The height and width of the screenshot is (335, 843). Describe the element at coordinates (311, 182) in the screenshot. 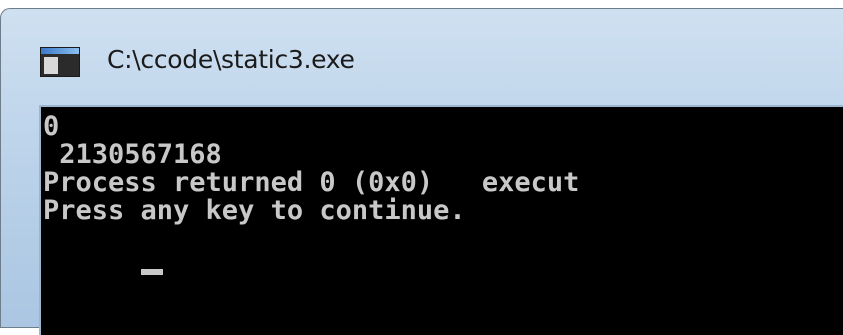

I see `console-line: Process returned 0 (0x0) execut` at that location.